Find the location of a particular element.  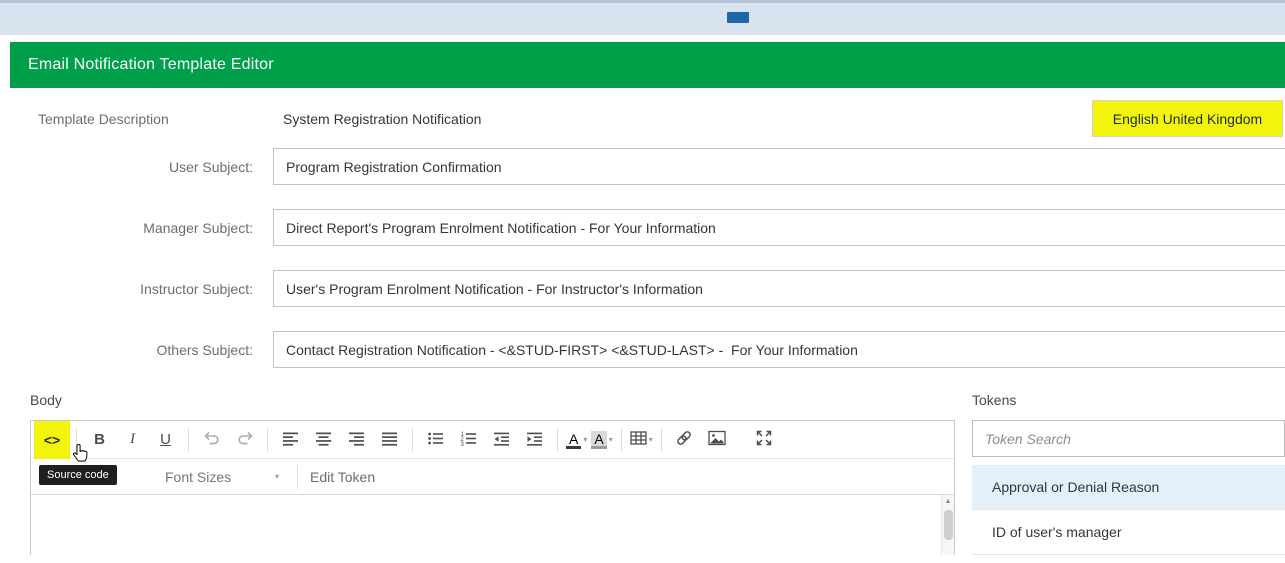

fullscreen-button is located at coordinates (764, 440).